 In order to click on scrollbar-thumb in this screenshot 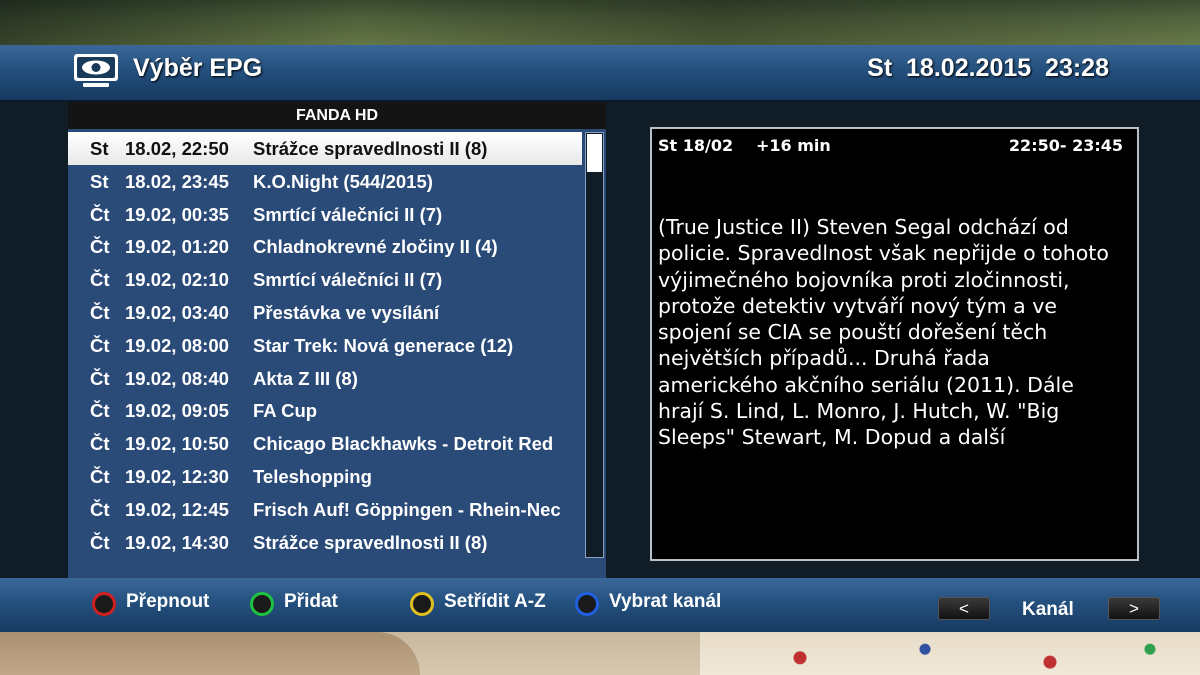, I will do `click(594, 153)`.